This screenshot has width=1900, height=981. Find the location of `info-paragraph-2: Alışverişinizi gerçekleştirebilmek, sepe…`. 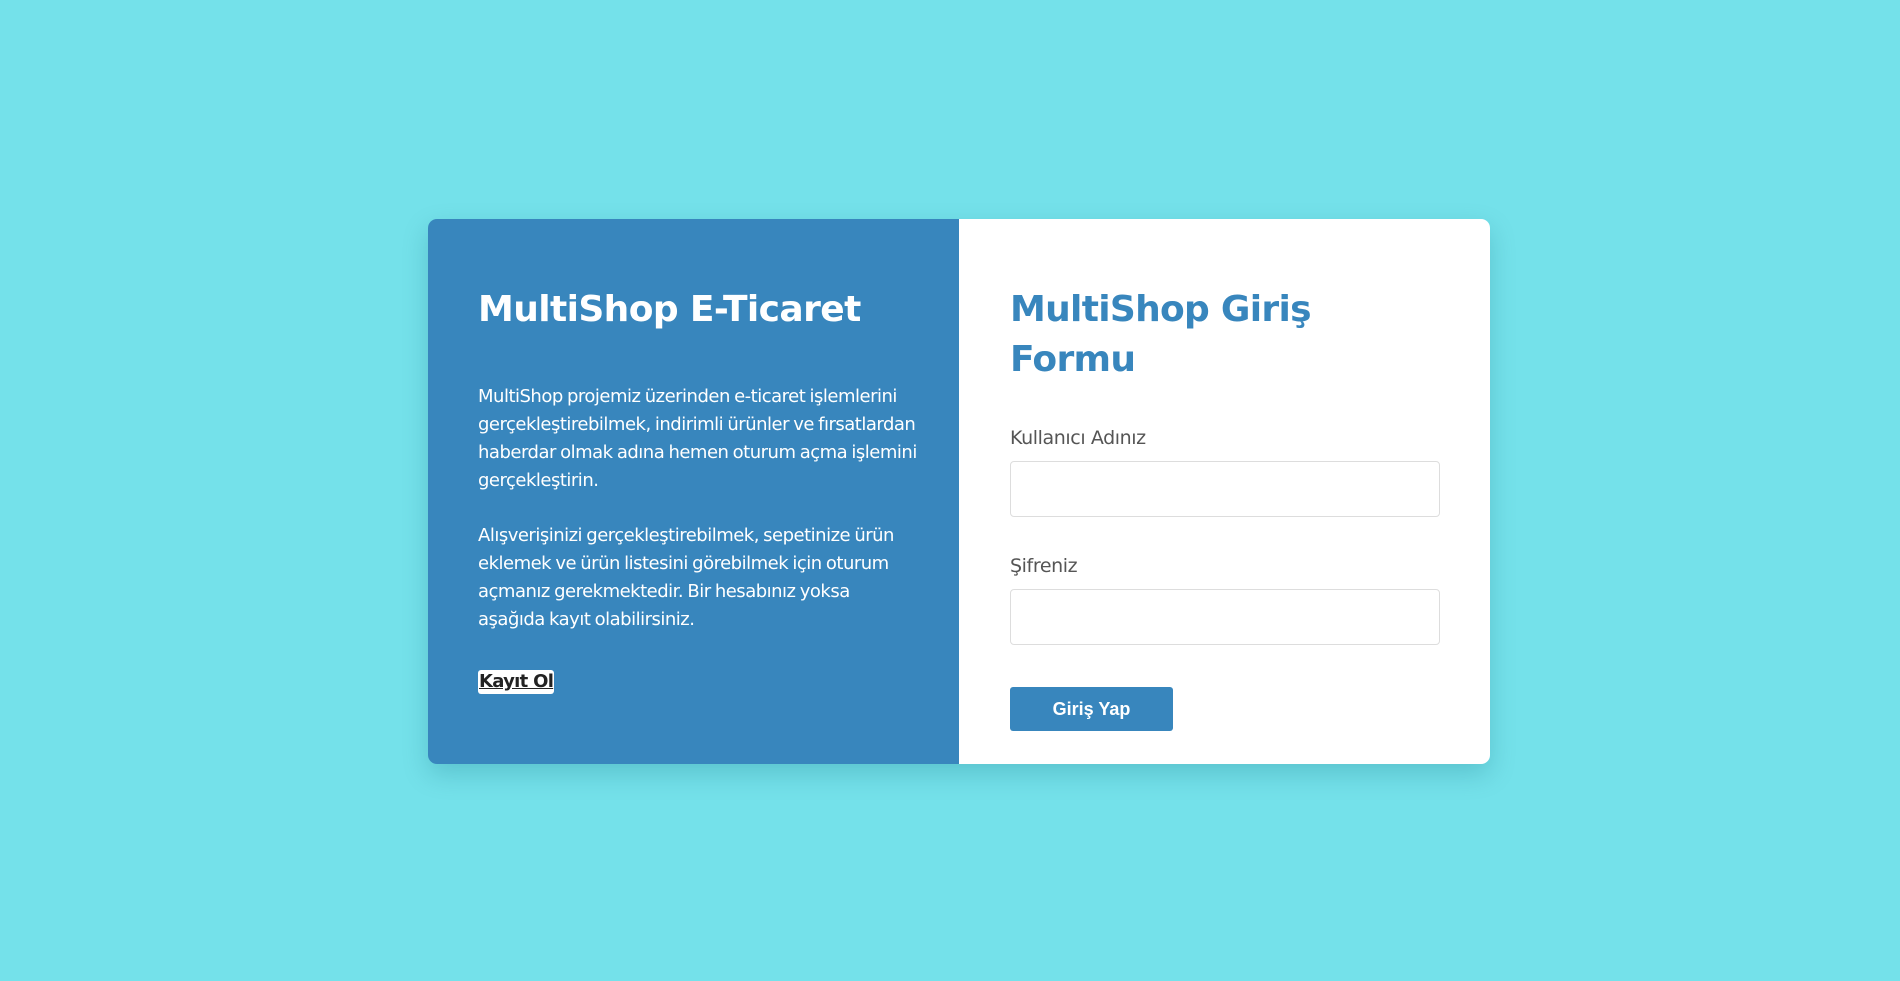

info-paragraph-2: Alışverişinizi gerçekleştirebilmek, sepe… is located at coordinates (686, 577).